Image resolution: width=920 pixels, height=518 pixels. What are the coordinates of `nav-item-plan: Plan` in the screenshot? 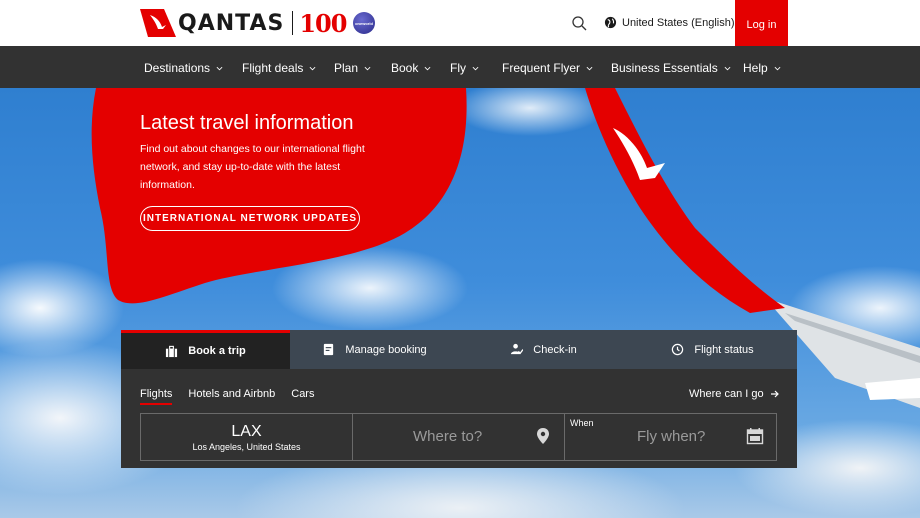 It's located at (352, 68).